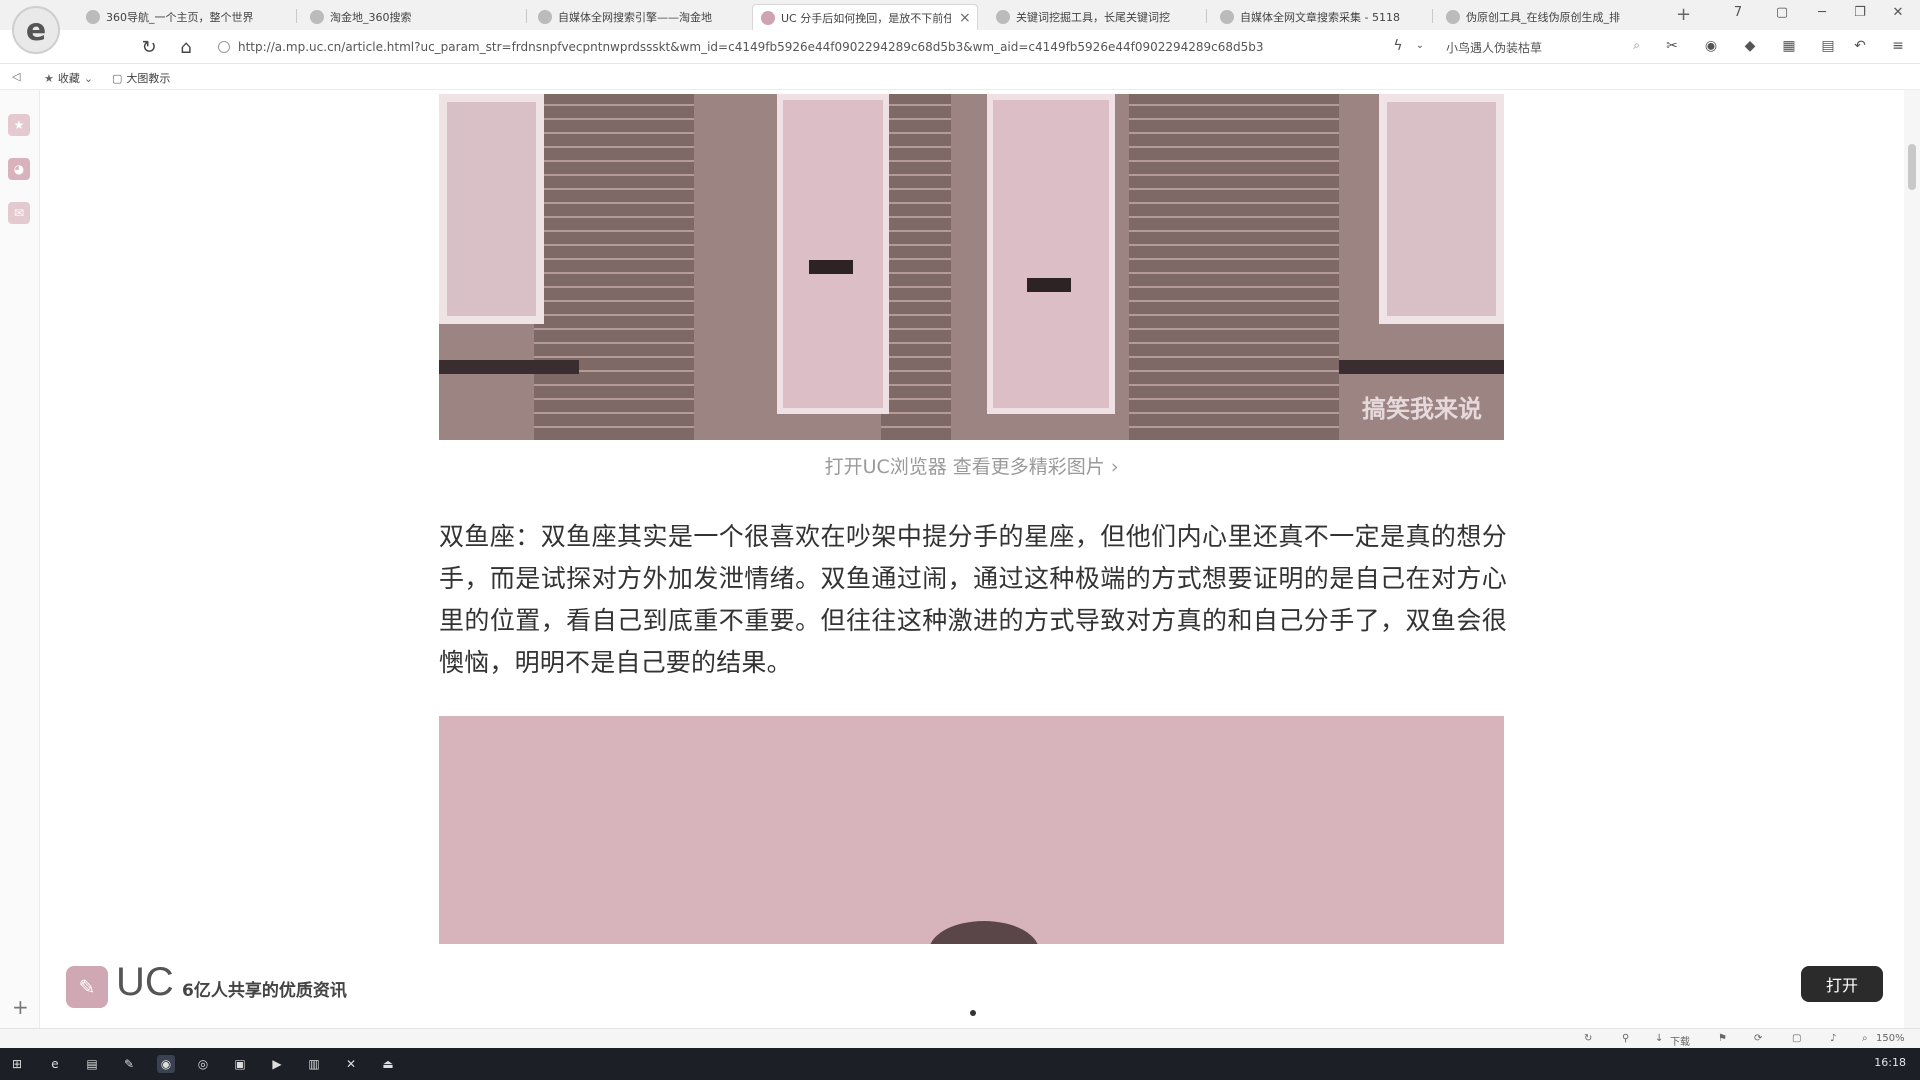 Image resolution: width=1920 pixels, height=1080 pixels. What do you see at coordinates (1890, 1038) in the screenshot?
I see `zoom-level: 150%` at bounding box center [1890, 1038].